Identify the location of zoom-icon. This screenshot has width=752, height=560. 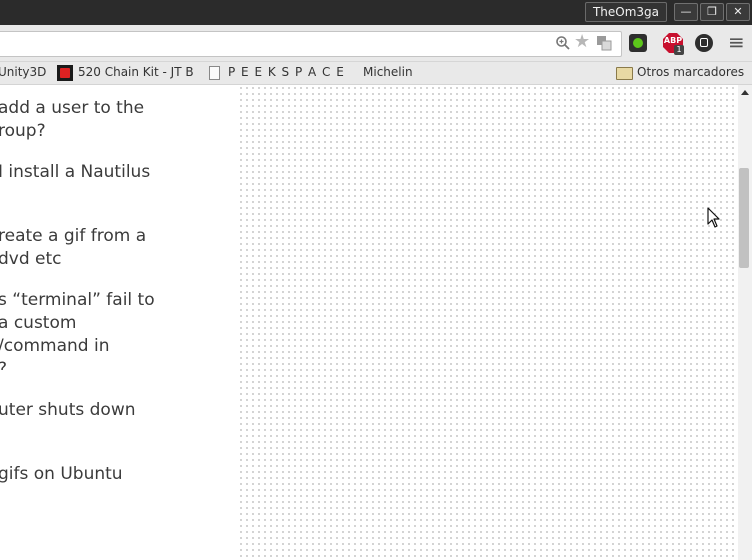
(563, 45).